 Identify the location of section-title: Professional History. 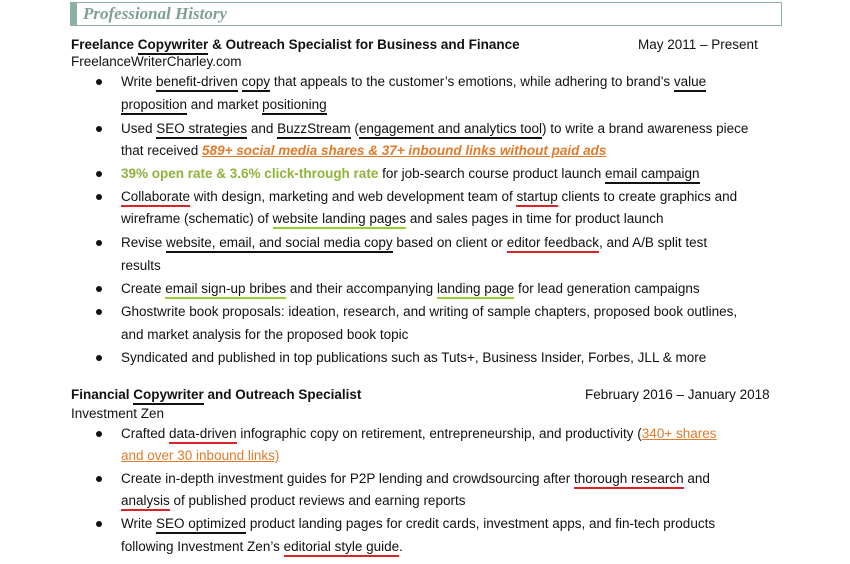
(155, 13).